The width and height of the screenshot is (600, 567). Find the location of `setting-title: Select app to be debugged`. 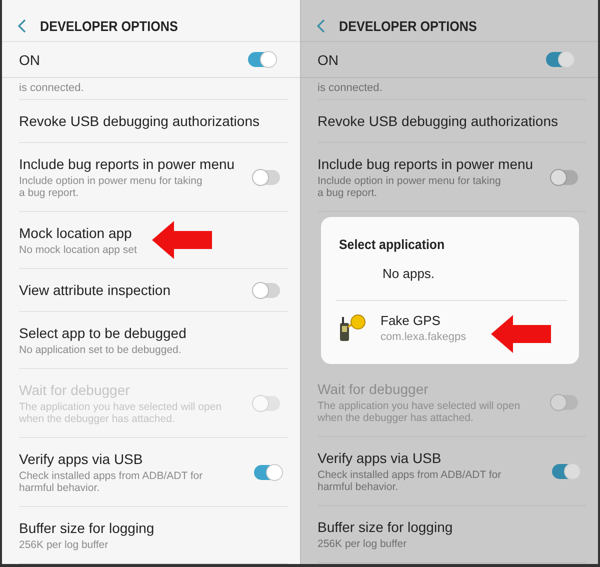

setting-title: Select app to be debugged is located at coordinates (102, 333).